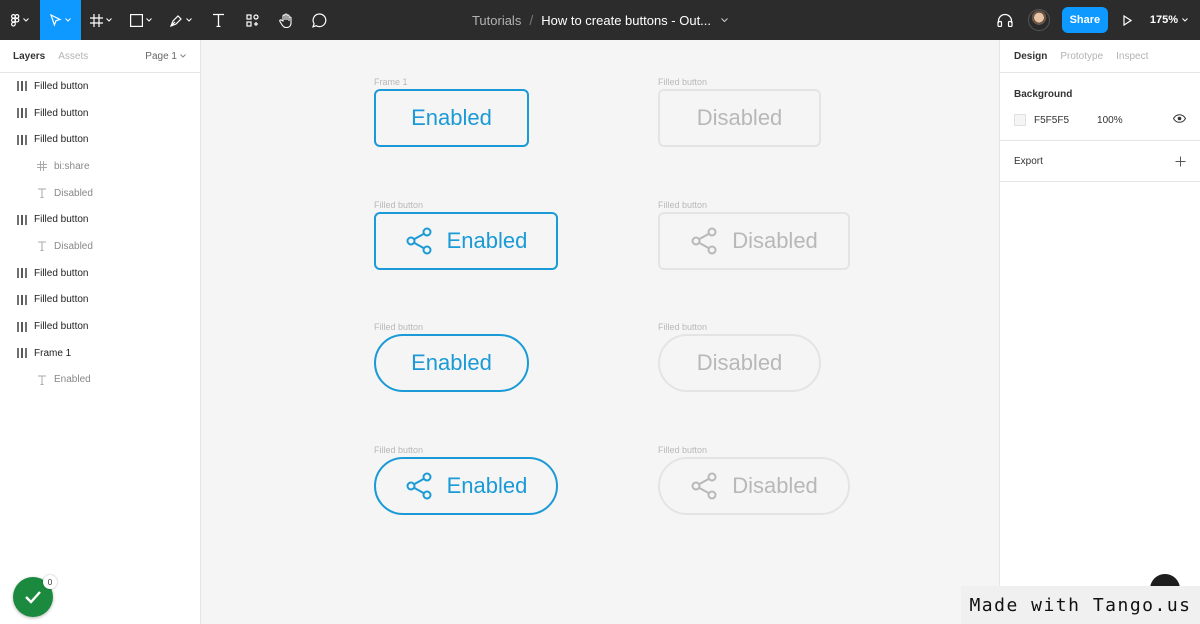 Image resolution: width=1200 pixels, height=624 pixels. What do you see at coordinates (181, 20) in the screenshot?
I see `pen-tool-button` at bounding box center [181, 20].